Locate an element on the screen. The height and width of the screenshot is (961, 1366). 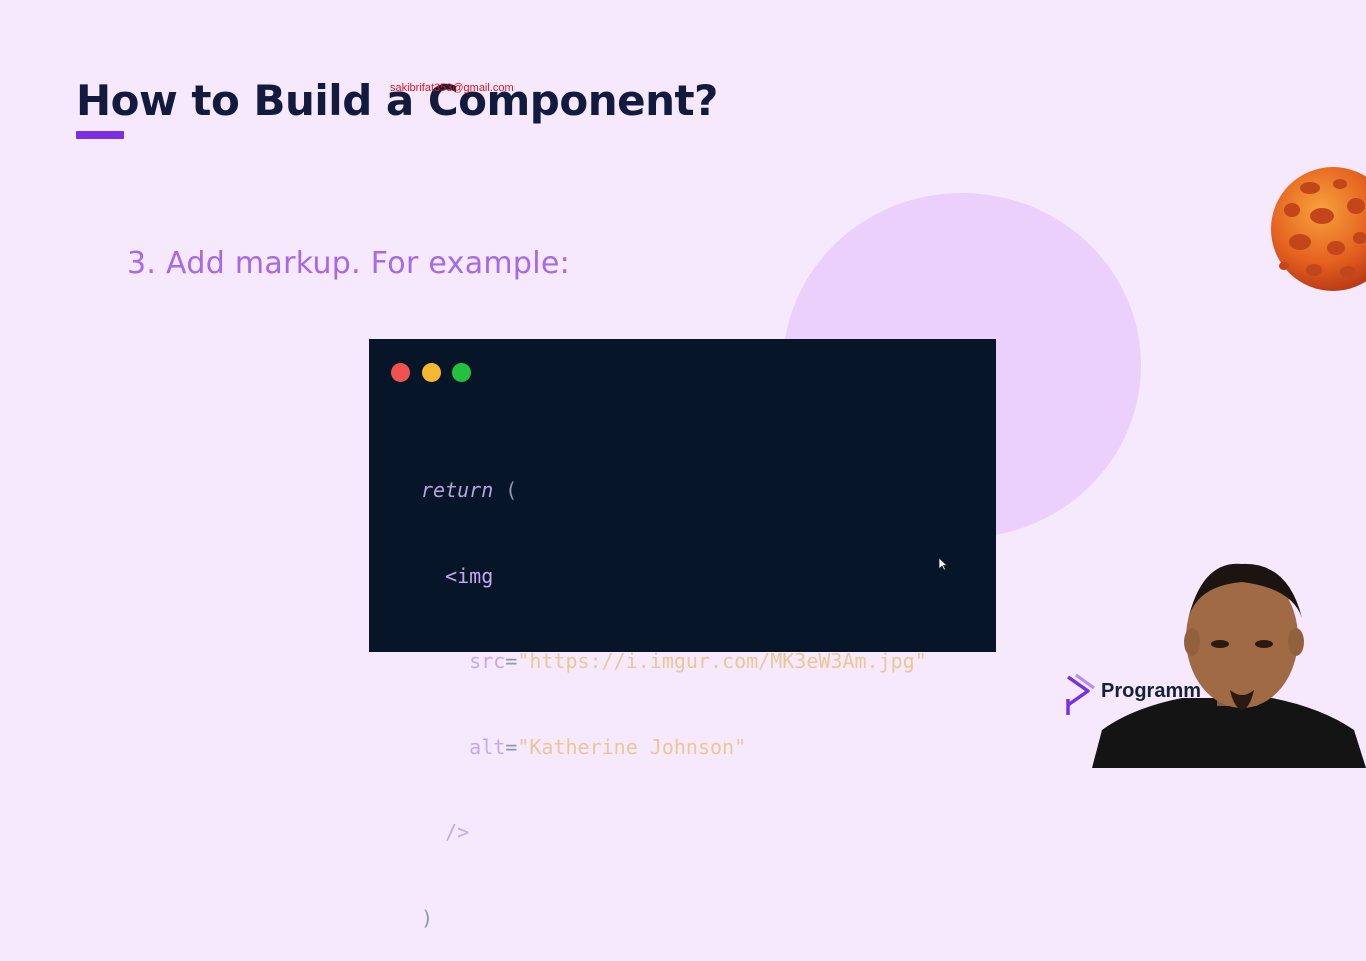
window-maximize-dot is located at coordinates (461, 372).